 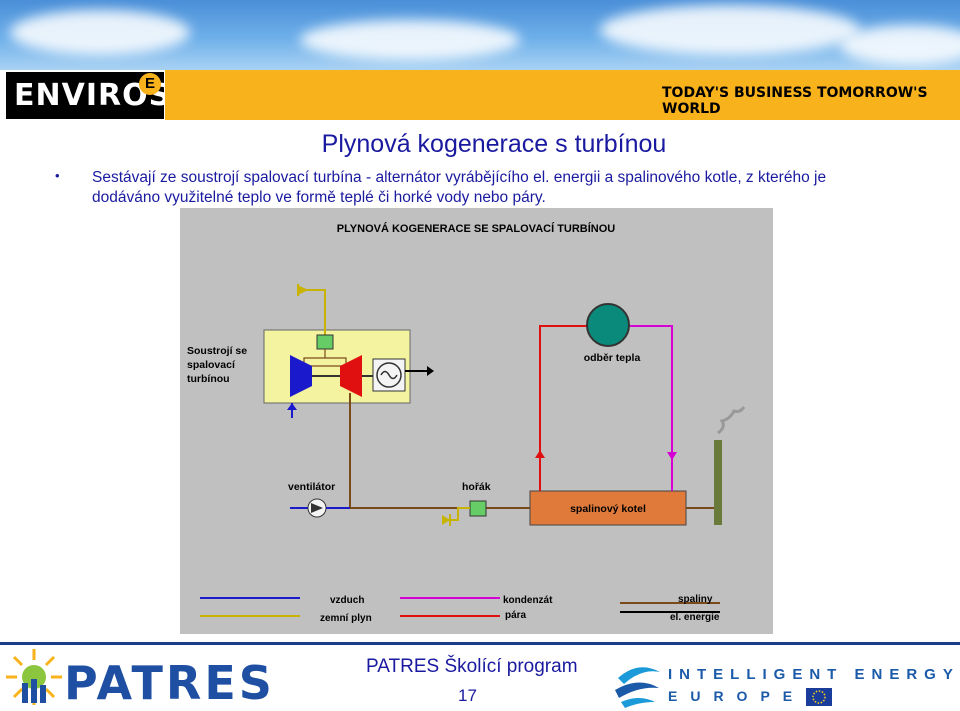 What do you see at coordinates (516, 615) in the screenshot?
I see `legend-label-steam: pára` at bounding box center [516, 615].